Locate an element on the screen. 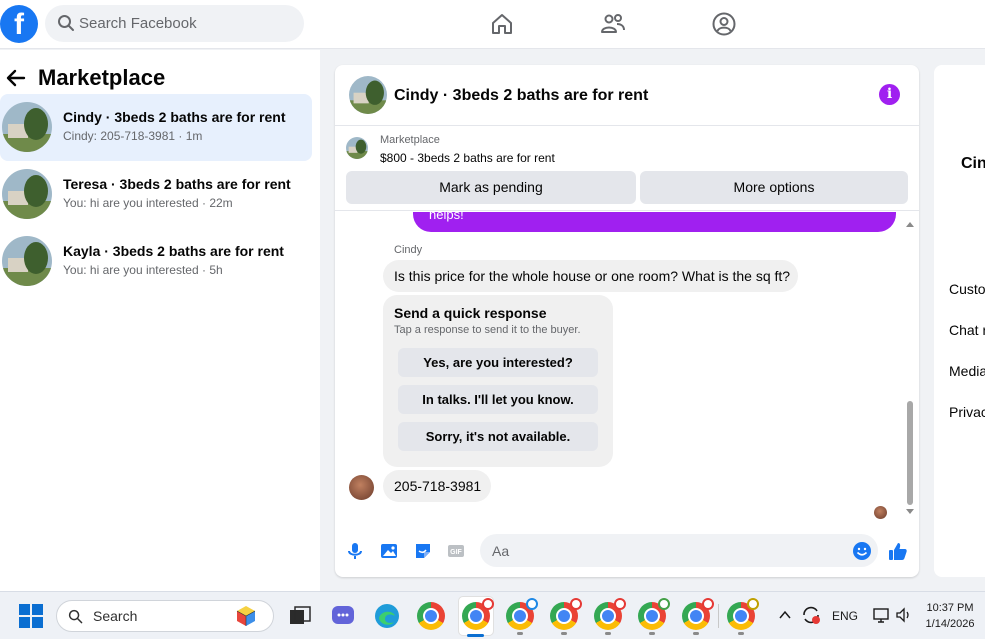 This screenshot has height=639, width=985. home-icon is located at coordinates (502, 24).